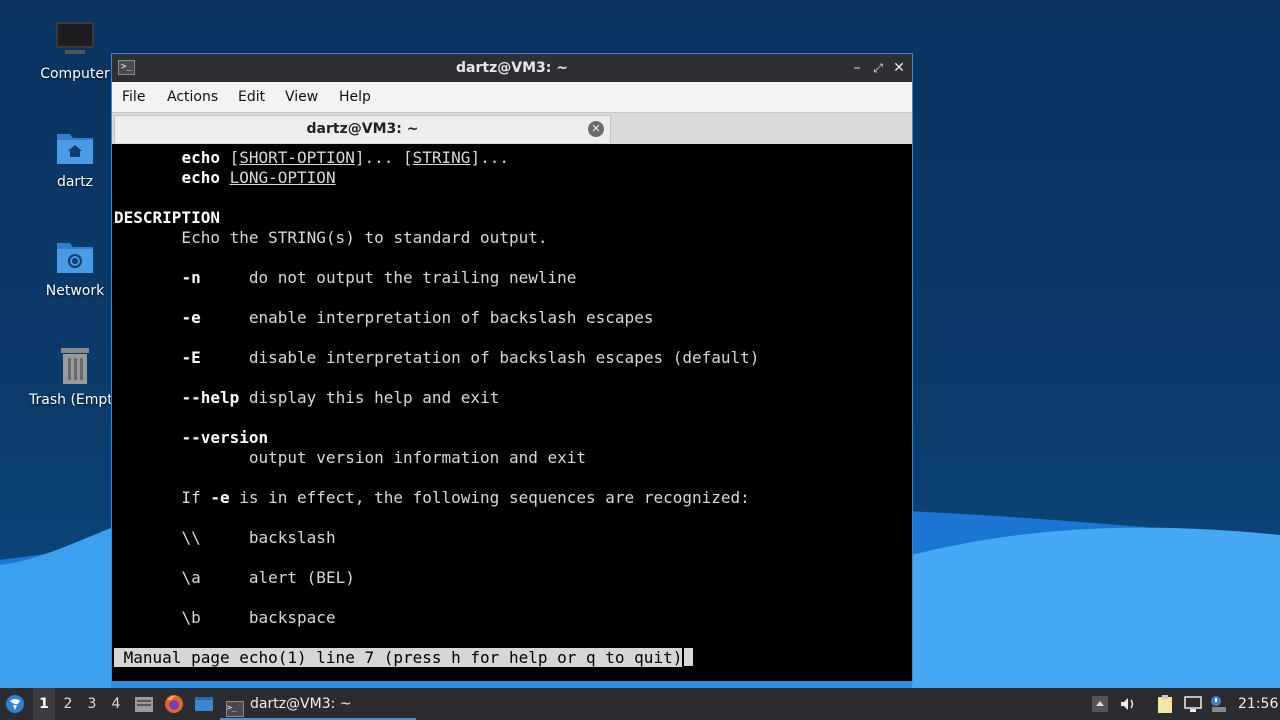 The image size is (1280, 720). I want to click on window-titlebar: >_ dartz@VM3: ~ – ⤢ ✕, so click(512, 68).